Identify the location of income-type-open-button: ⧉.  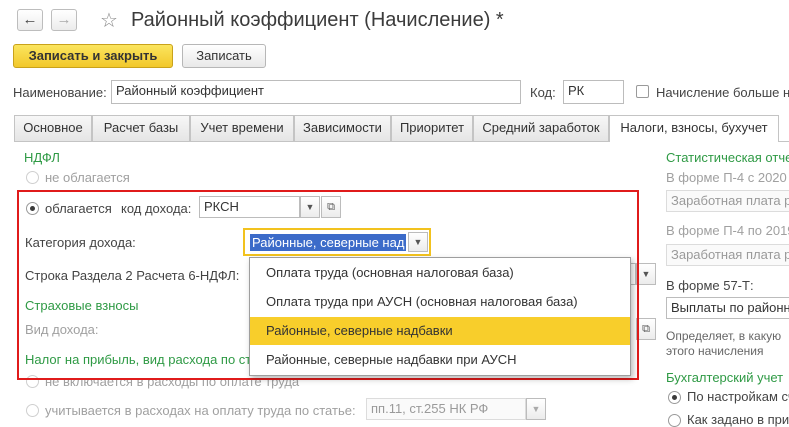
(646, 329).